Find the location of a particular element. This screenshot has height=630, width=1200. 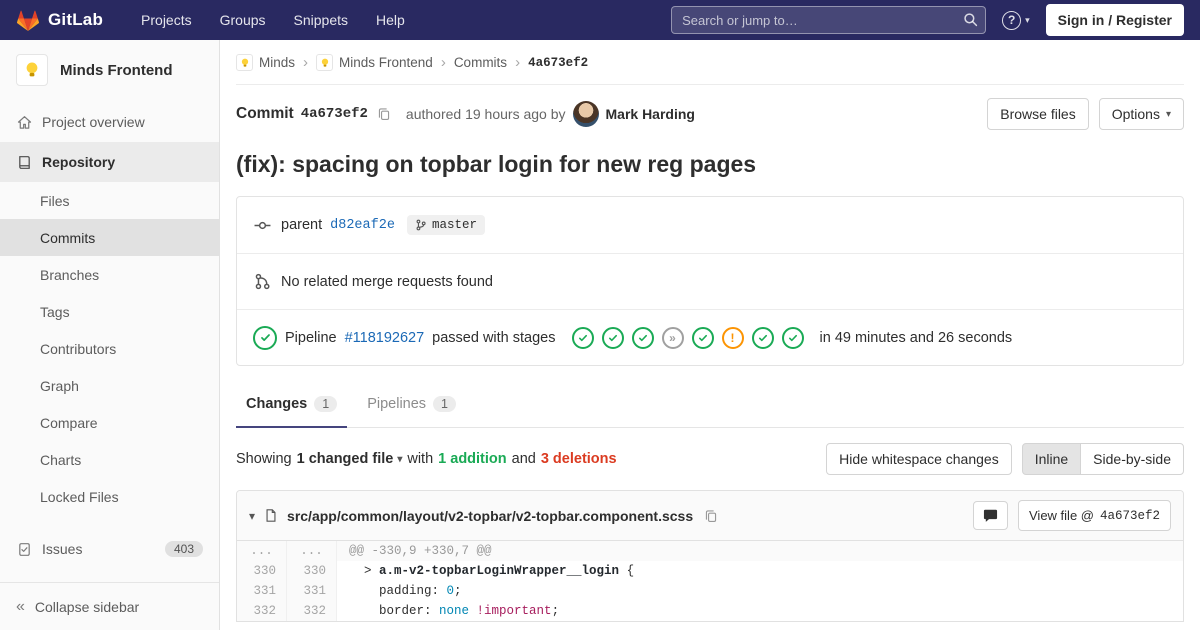

sidebar-item-commits: Commits is located at coordinates (109, 237).